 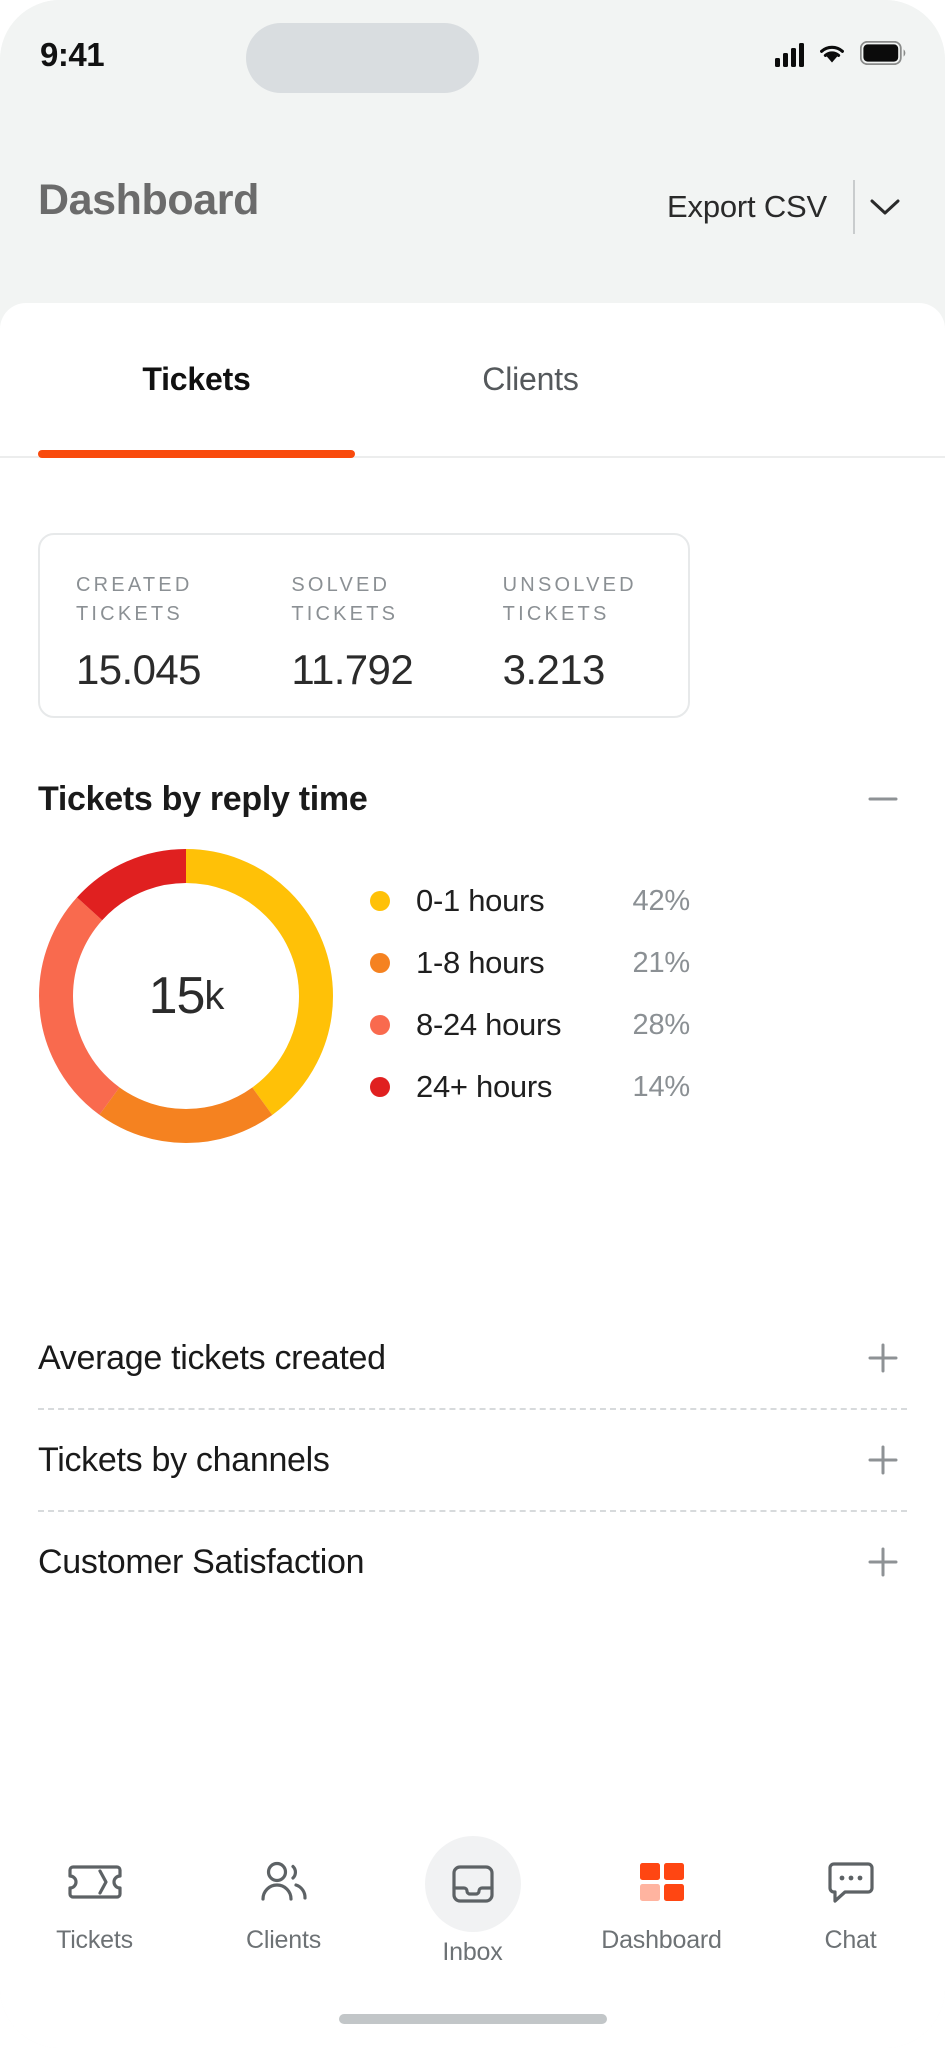 What do you see at coordinates (851, 1882) in the screenshot?
I see `chat-bubble-icon` at bounding box center [851, 1882].